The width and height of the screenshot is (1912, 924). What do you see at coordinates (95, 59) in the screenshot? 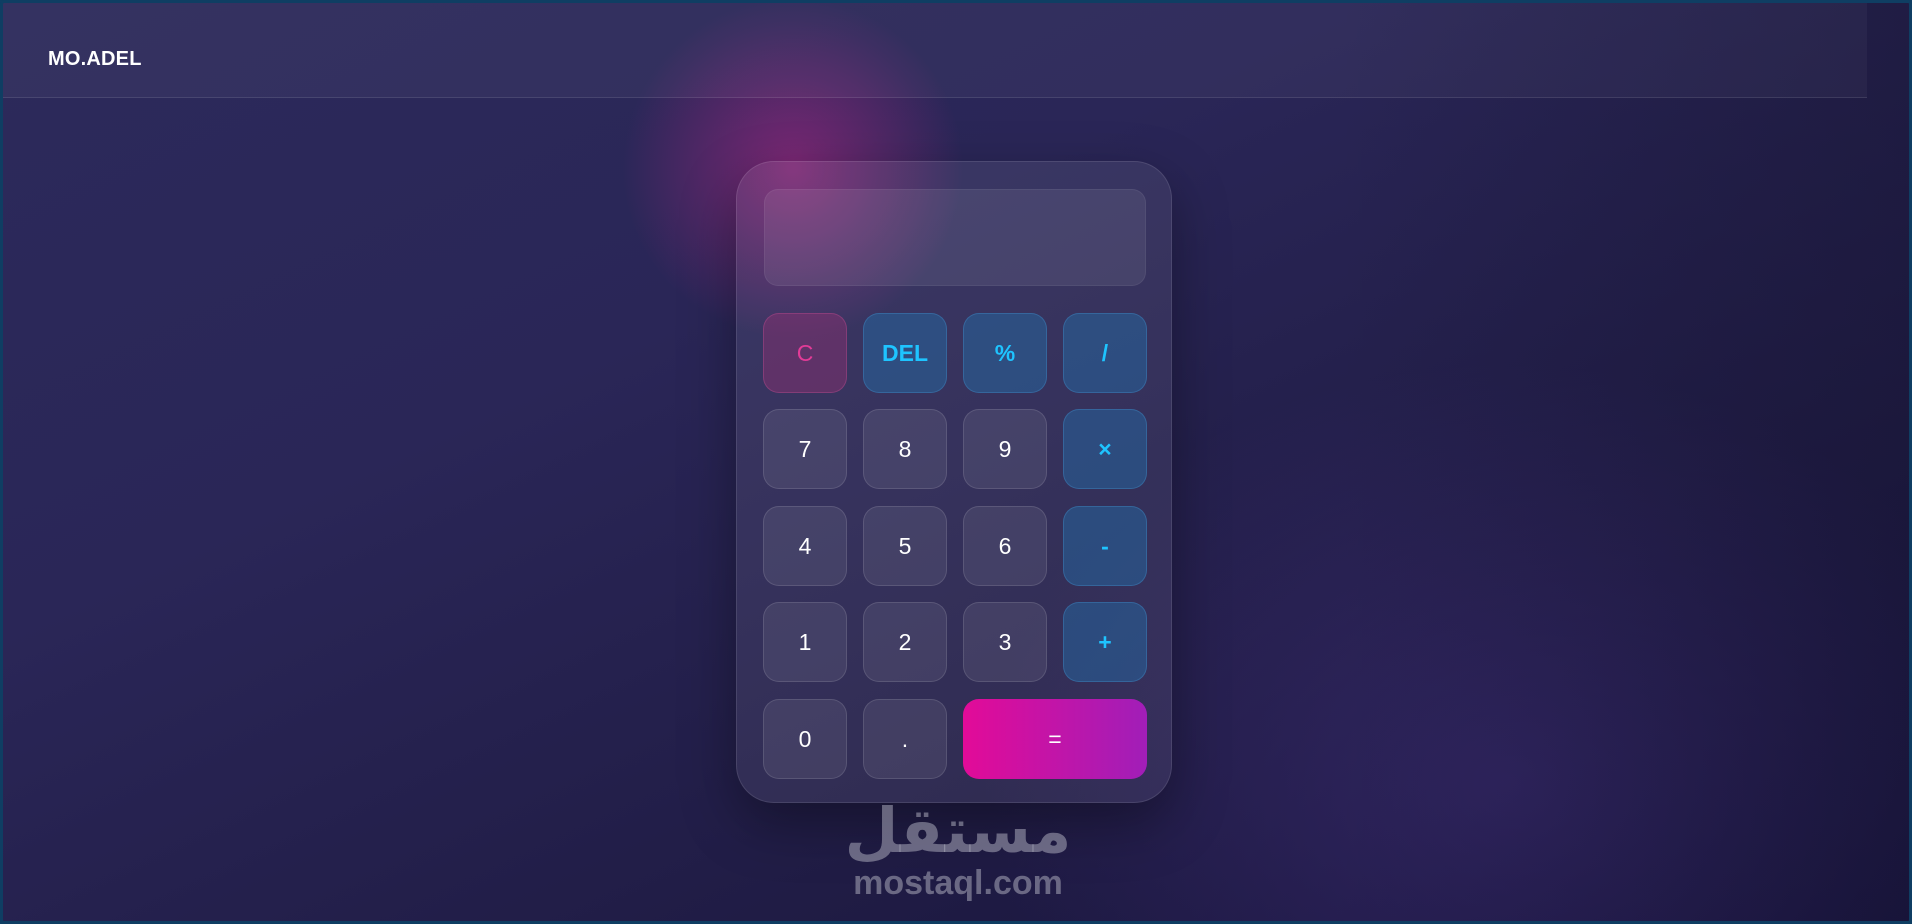
I see `brand-logo: MO.ADEL` at bounding box center [95, 59].